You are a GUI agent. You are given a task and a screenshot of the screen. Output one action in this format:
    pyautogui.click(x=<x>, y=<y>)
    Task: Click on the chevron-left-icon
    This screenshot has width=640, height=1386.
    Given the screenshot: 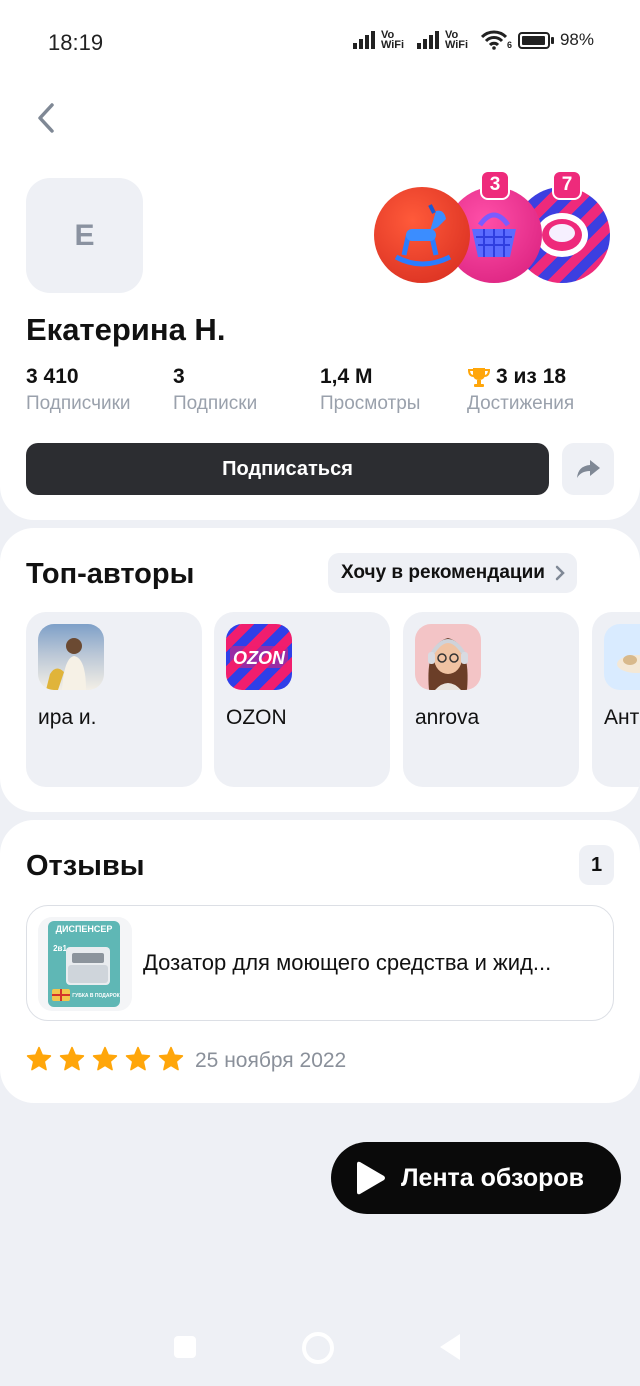 What is the action you would take?
    pyautogui.click(x=46, y=118)
    